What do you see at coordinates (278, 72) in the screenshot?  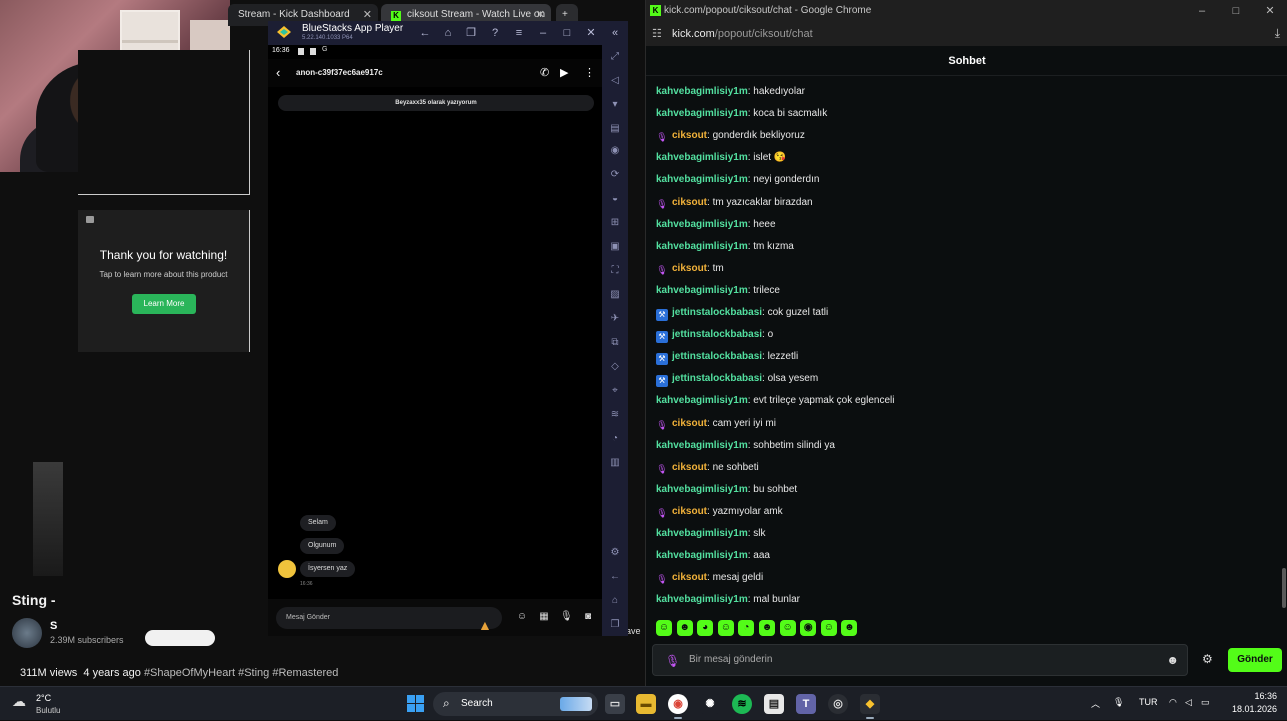 I see `back-arrow-icon: ‹` at bounding box center [278, 72].